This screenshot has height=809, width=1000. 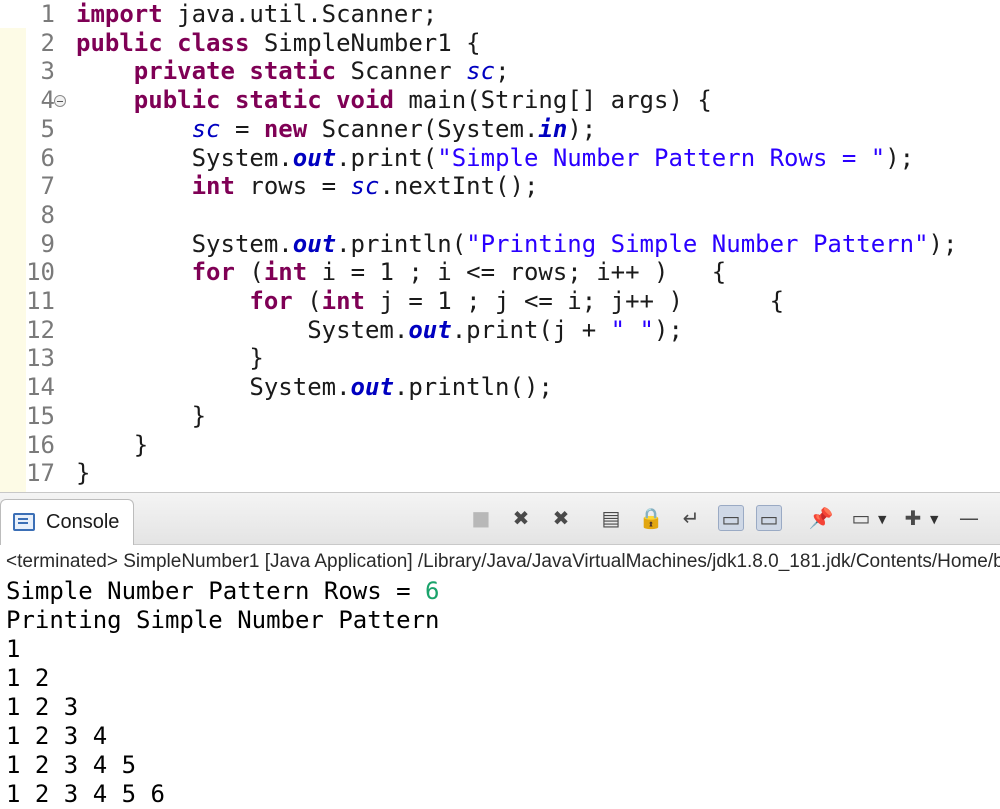 What do you see at coordinates (285, 128) in the screenshot?
I see `code-token: new` at bounding box center [285, 128].